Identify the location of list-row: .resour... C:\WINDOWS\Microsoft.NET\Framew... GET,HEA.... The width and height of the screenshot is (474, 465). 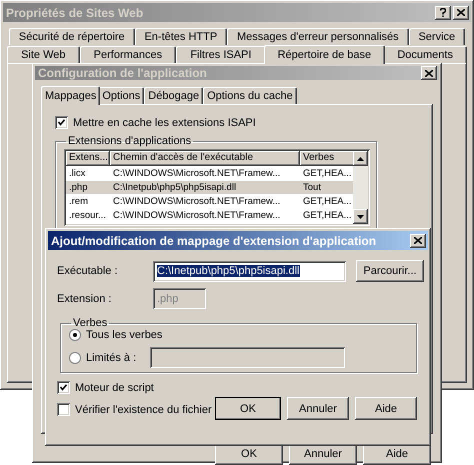
(209, 215).